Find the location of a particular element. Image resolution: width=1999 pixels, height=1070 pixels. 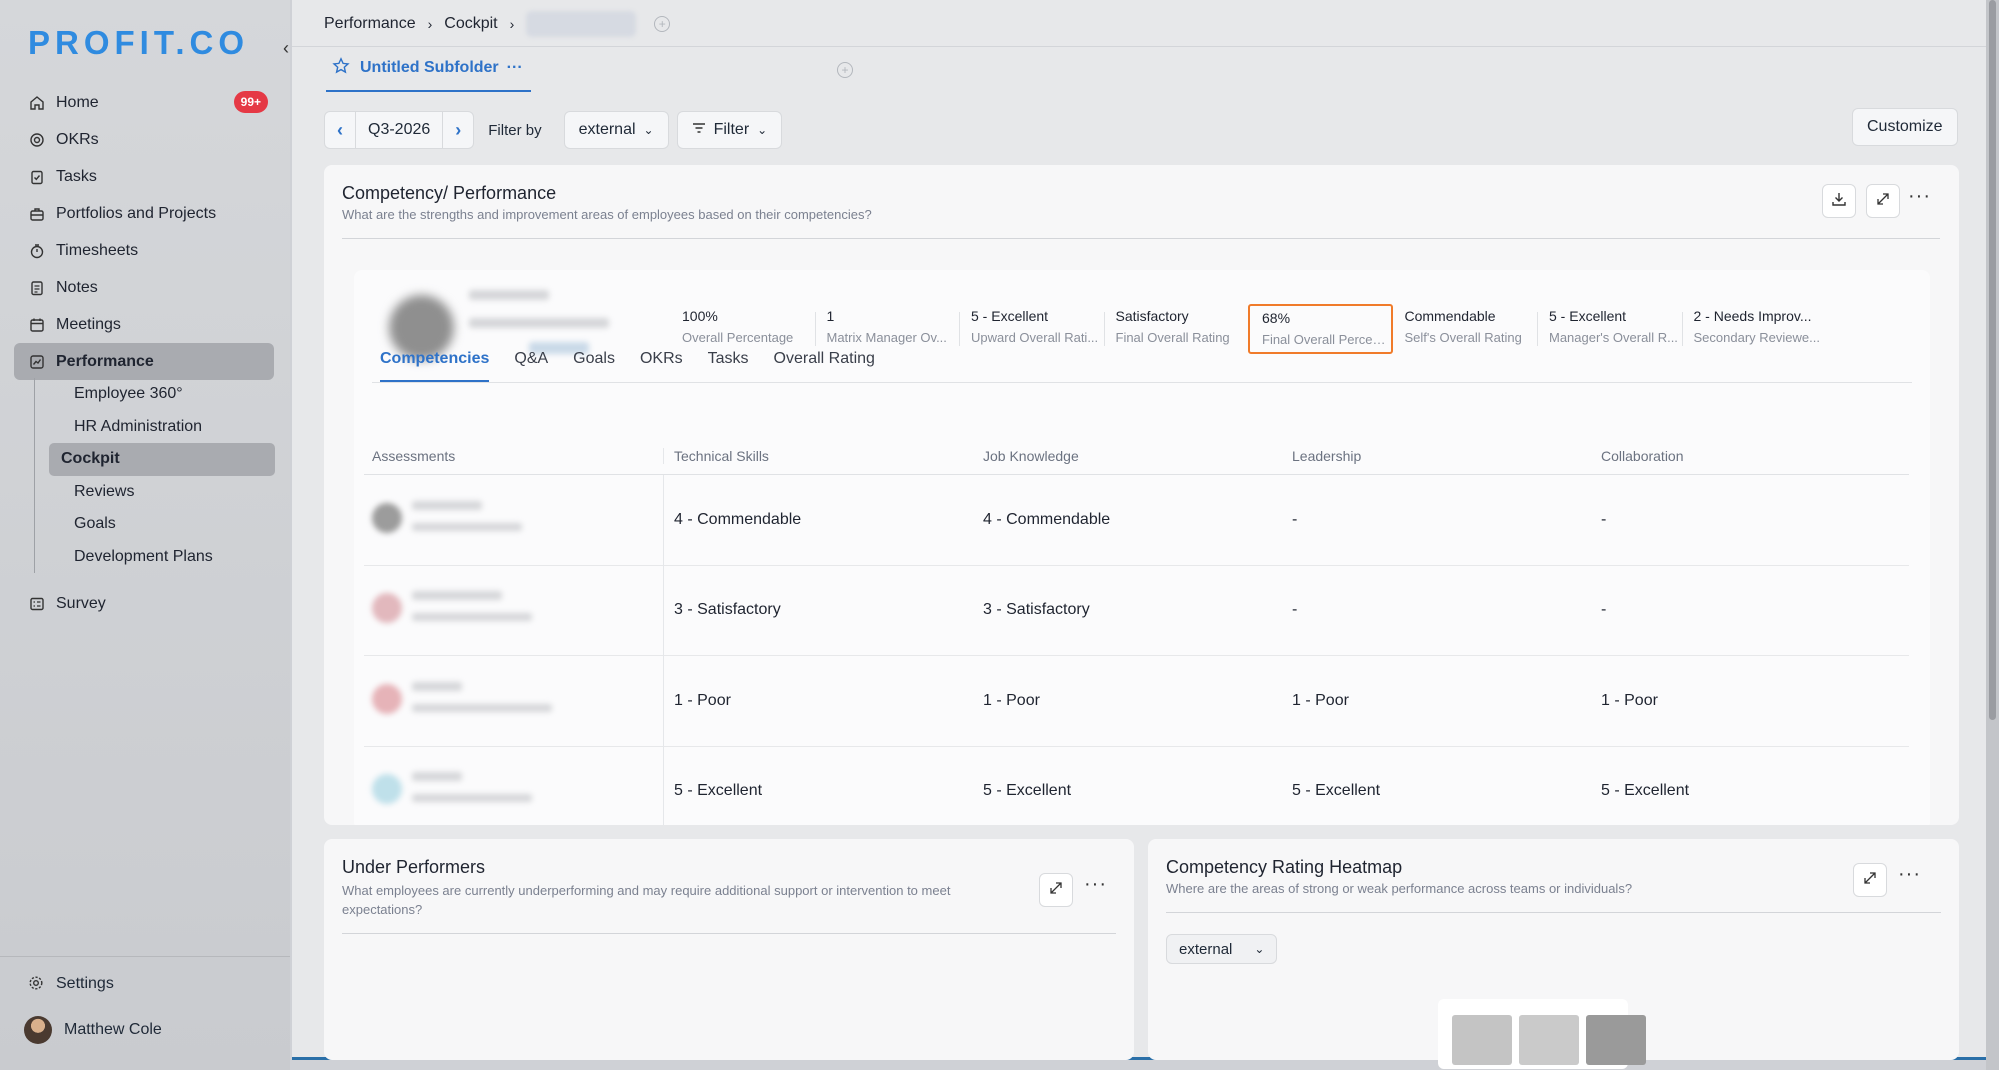

filter-button: Filter ⌄ is located at coordinates (729, 130).